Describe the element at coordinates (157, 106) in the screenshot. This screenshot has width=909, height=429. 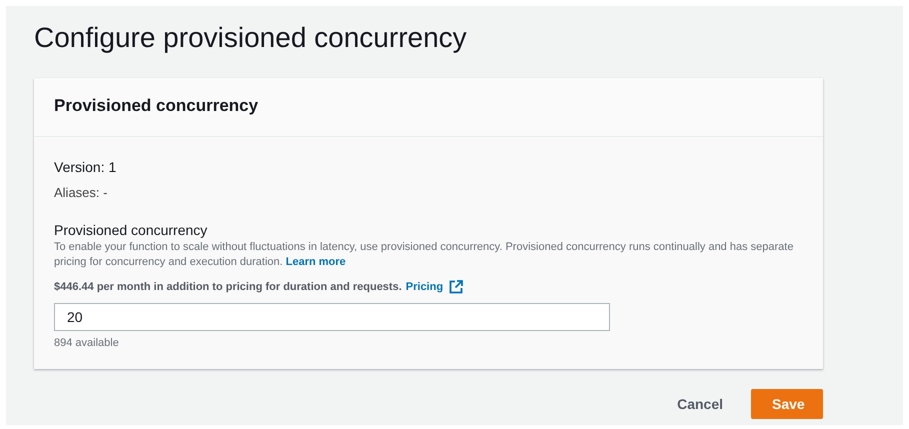
I see `panel-title: Provisioned concurrency` at that location.